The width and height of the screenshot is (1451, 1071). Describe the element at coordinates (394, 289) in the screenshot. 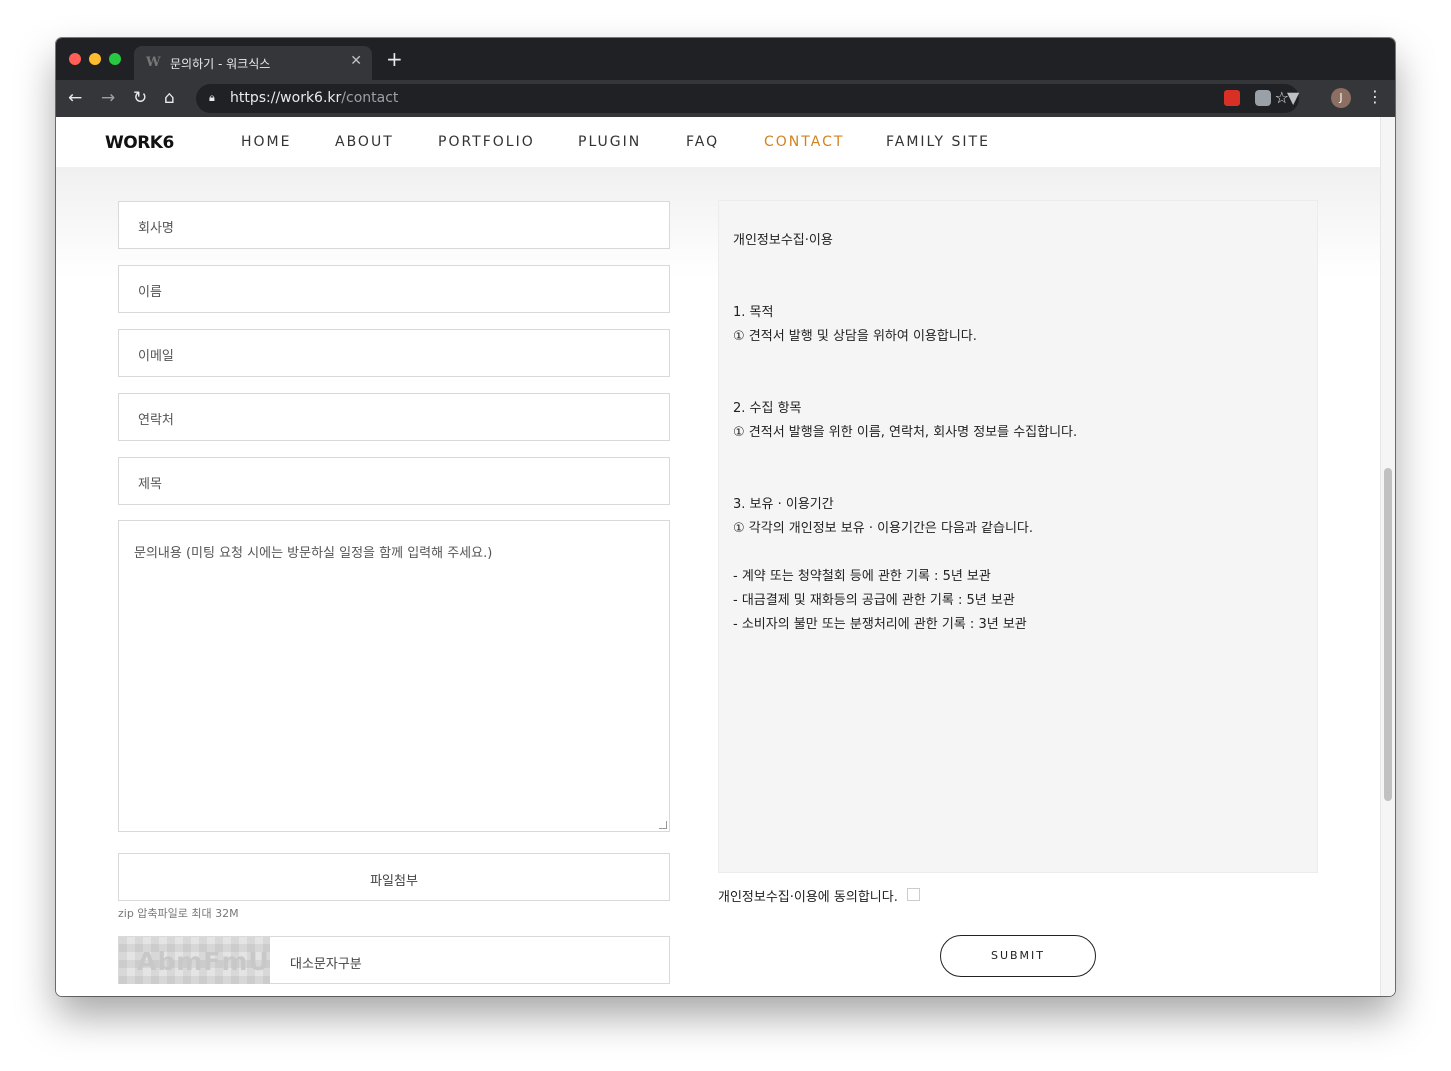

I see `name-field: 이름` at that location.